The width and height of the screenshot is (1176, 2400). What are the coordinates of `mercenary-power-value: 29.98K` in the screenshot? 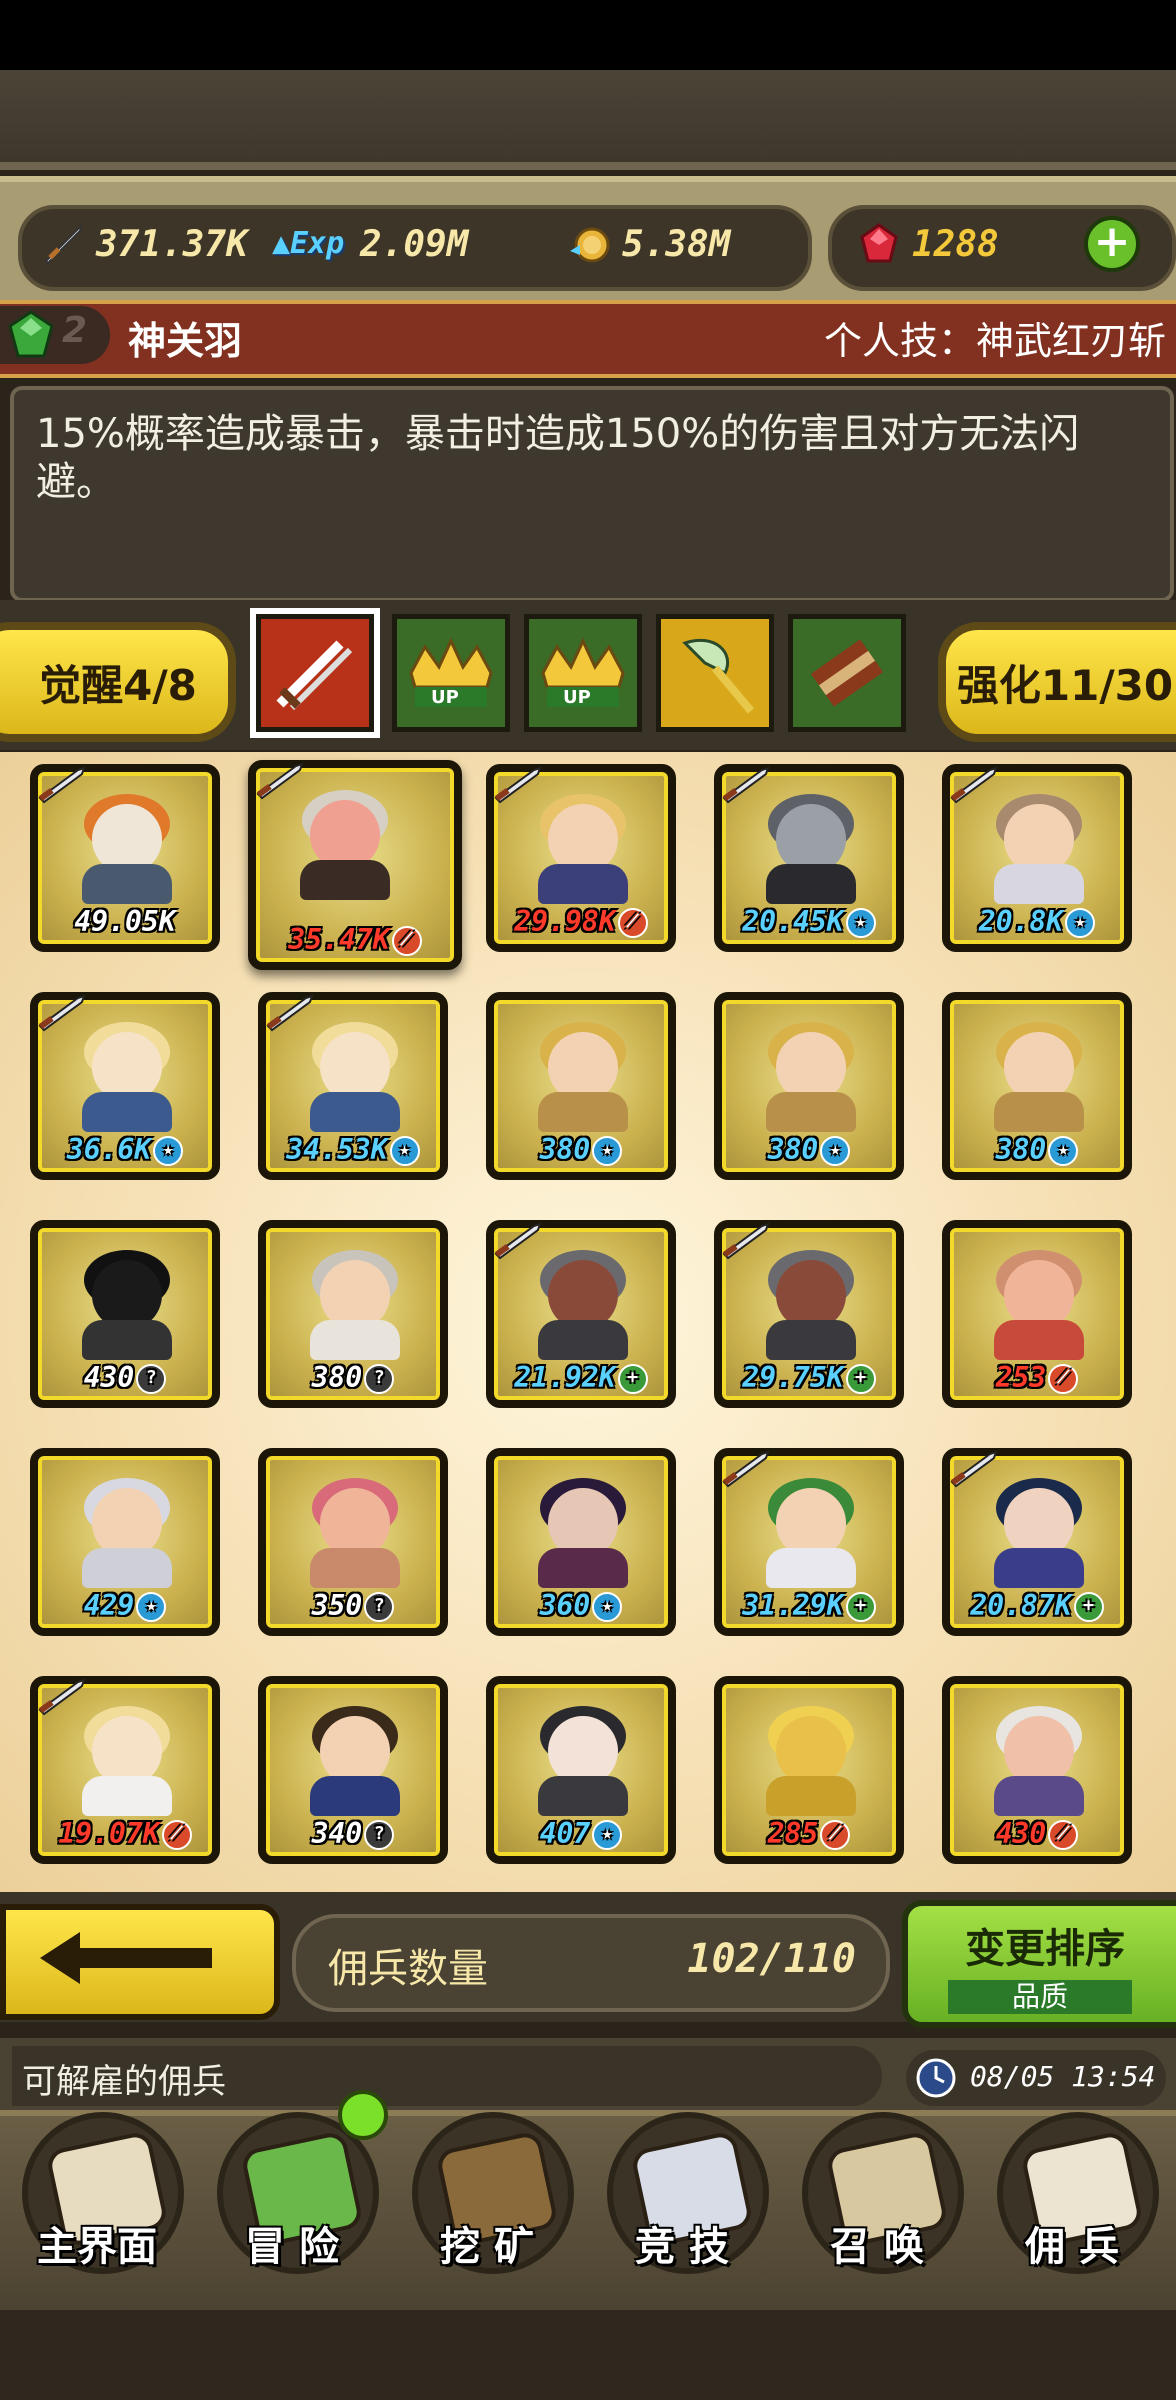 It's located at (565, 921).